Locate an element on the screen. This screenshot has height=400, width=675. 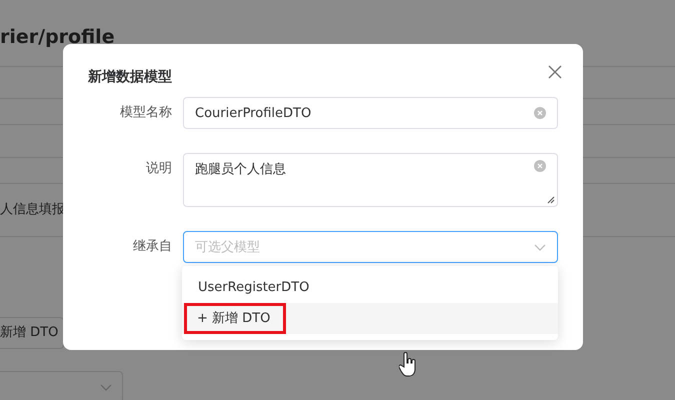
dialog-title: 新增数据模型 is located at coordinates (130, 77).